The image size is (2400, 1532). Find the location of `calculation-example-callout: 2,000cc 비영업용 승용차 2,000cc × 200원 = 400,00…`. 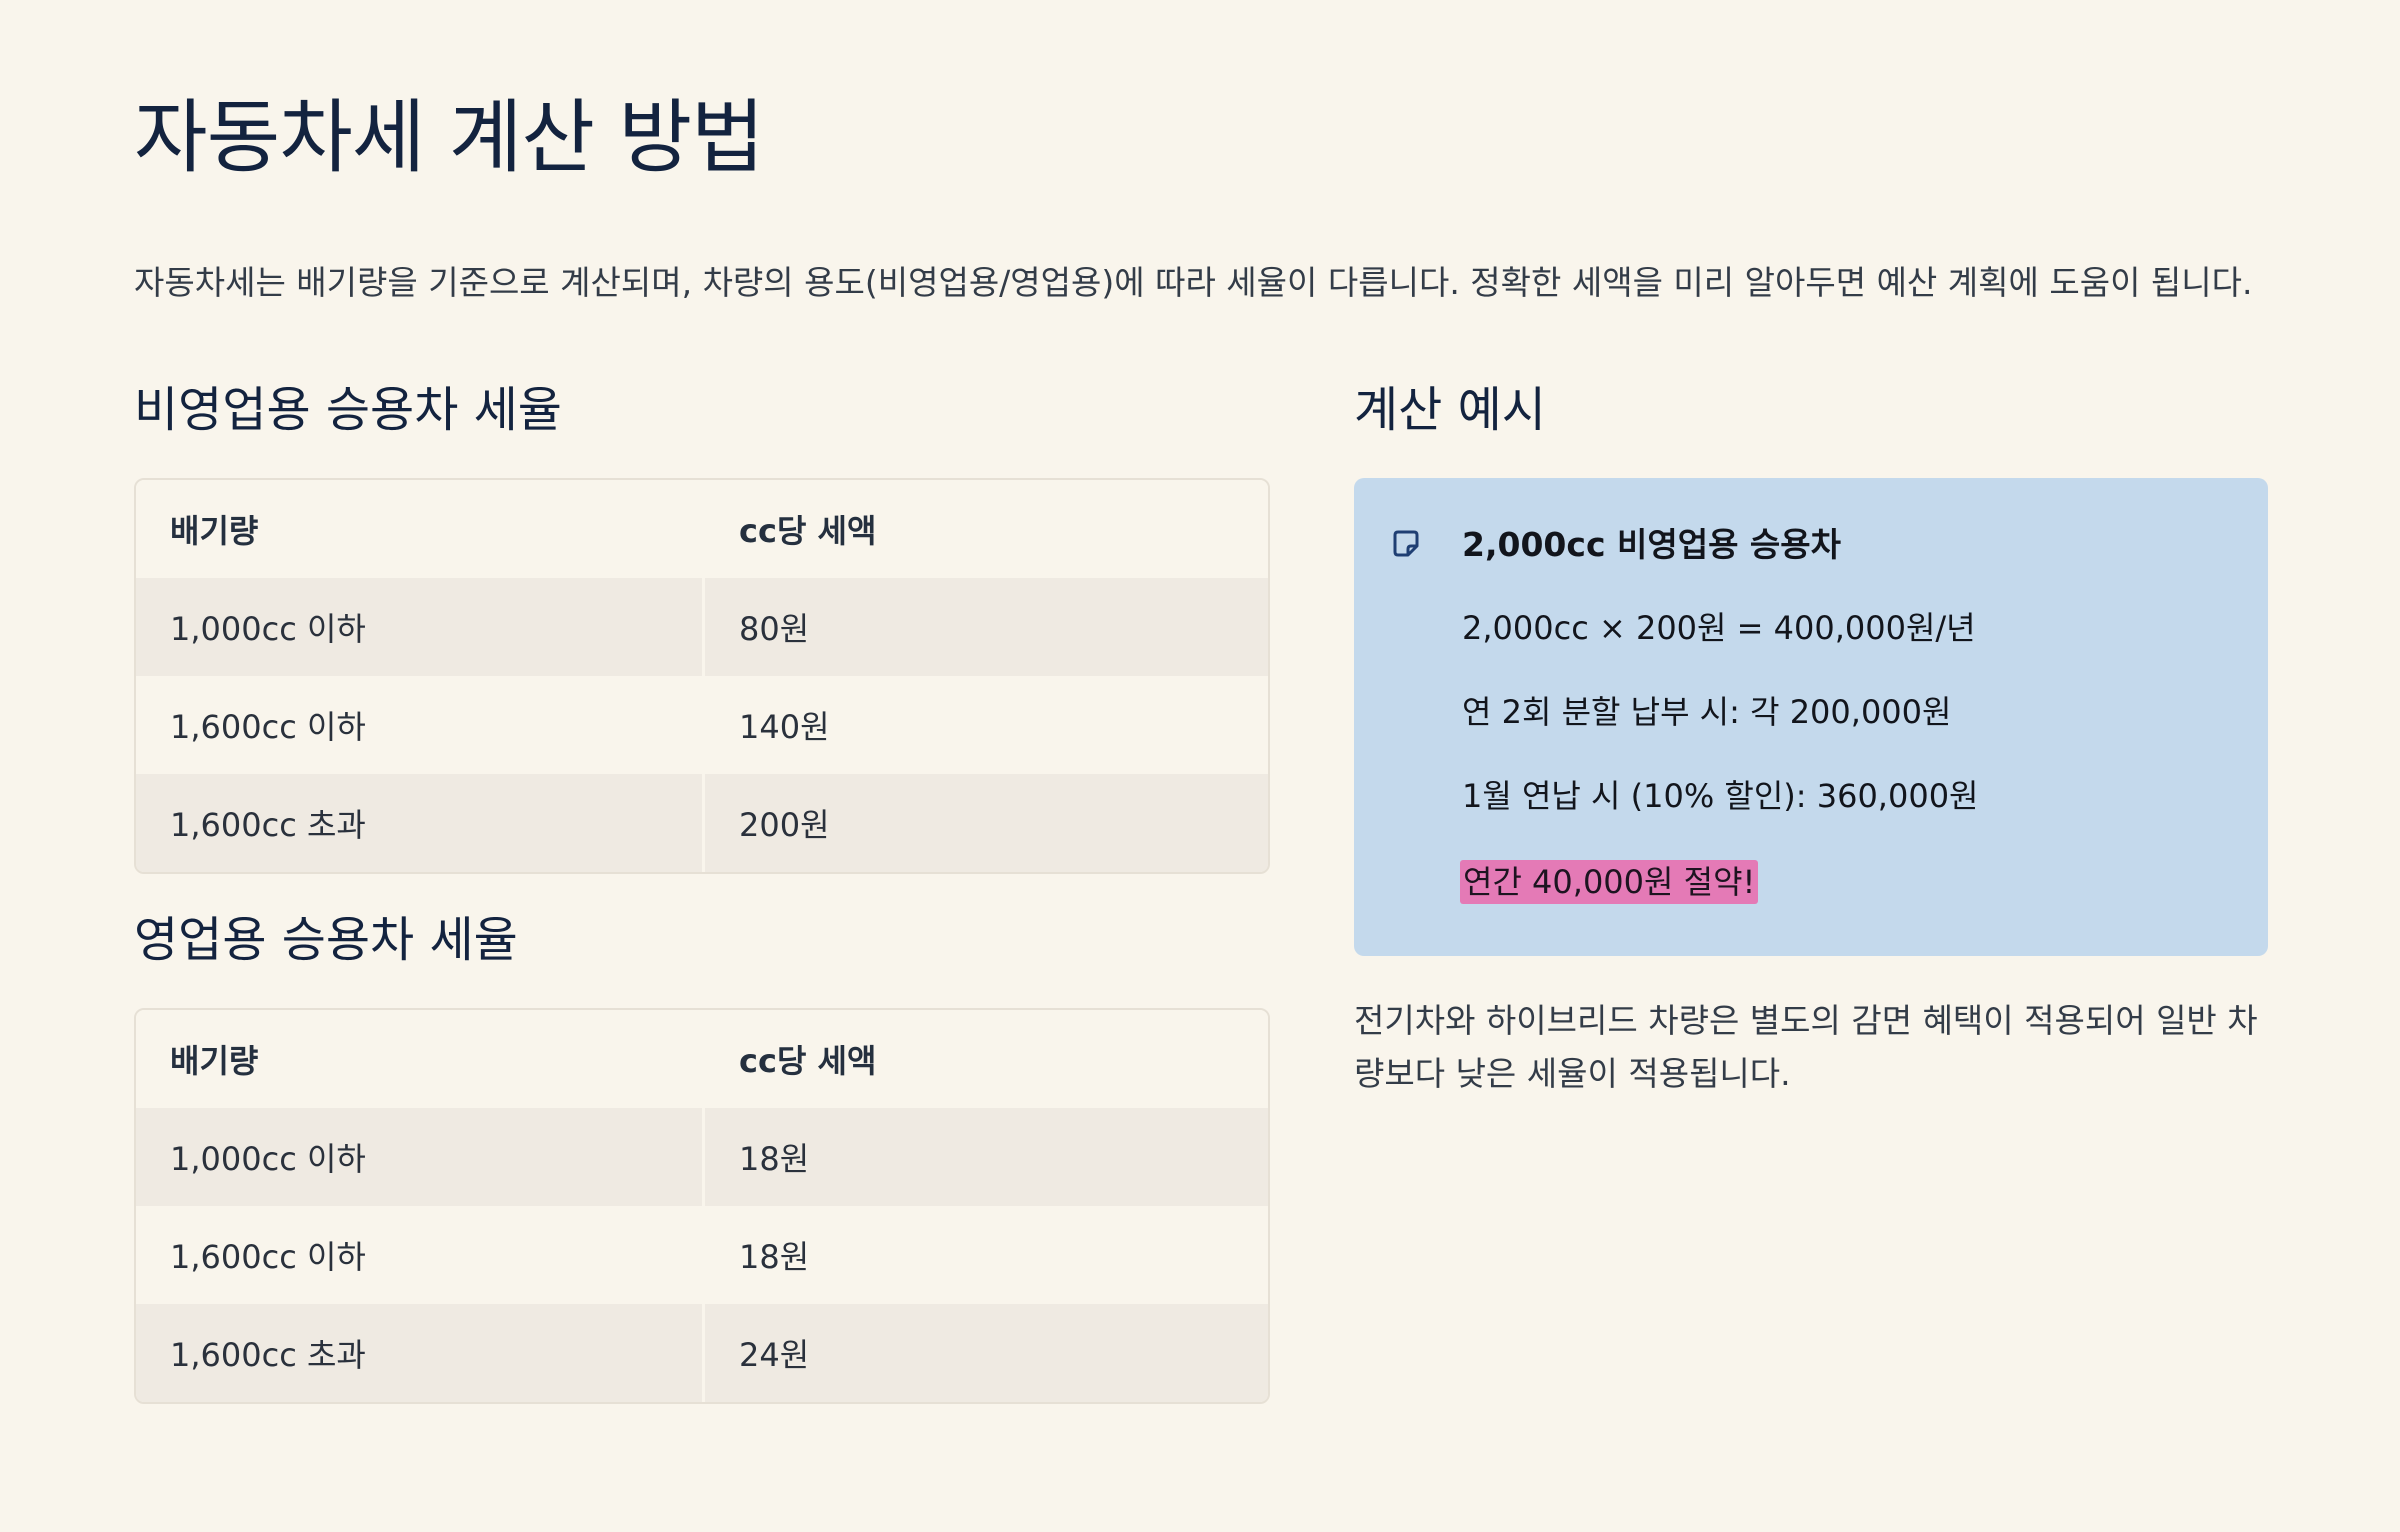

calculation-example-callout: 2,000cc 비영업용 승용차 2,000cc × 200원 = 400,00… is located at coordinates (1811, 717).